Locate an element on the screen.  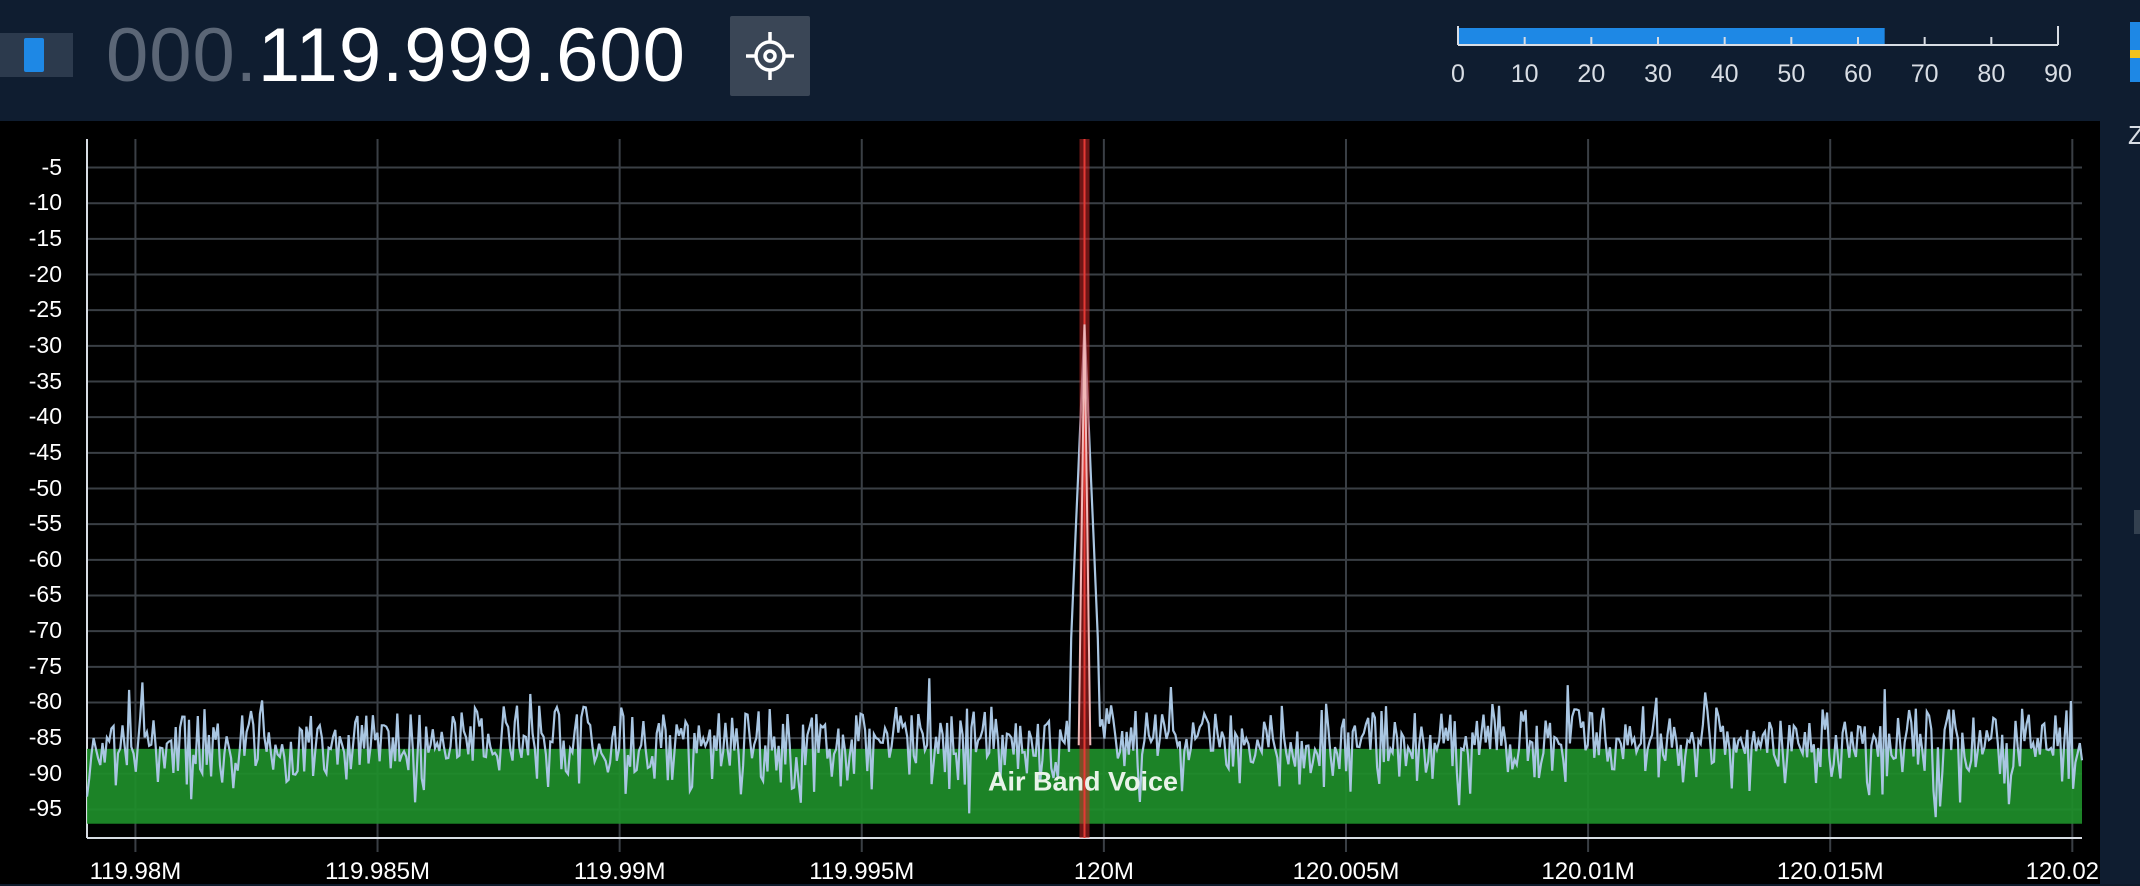
signal-meter-tick-label: 10 is located at coordinates (1524, 74).